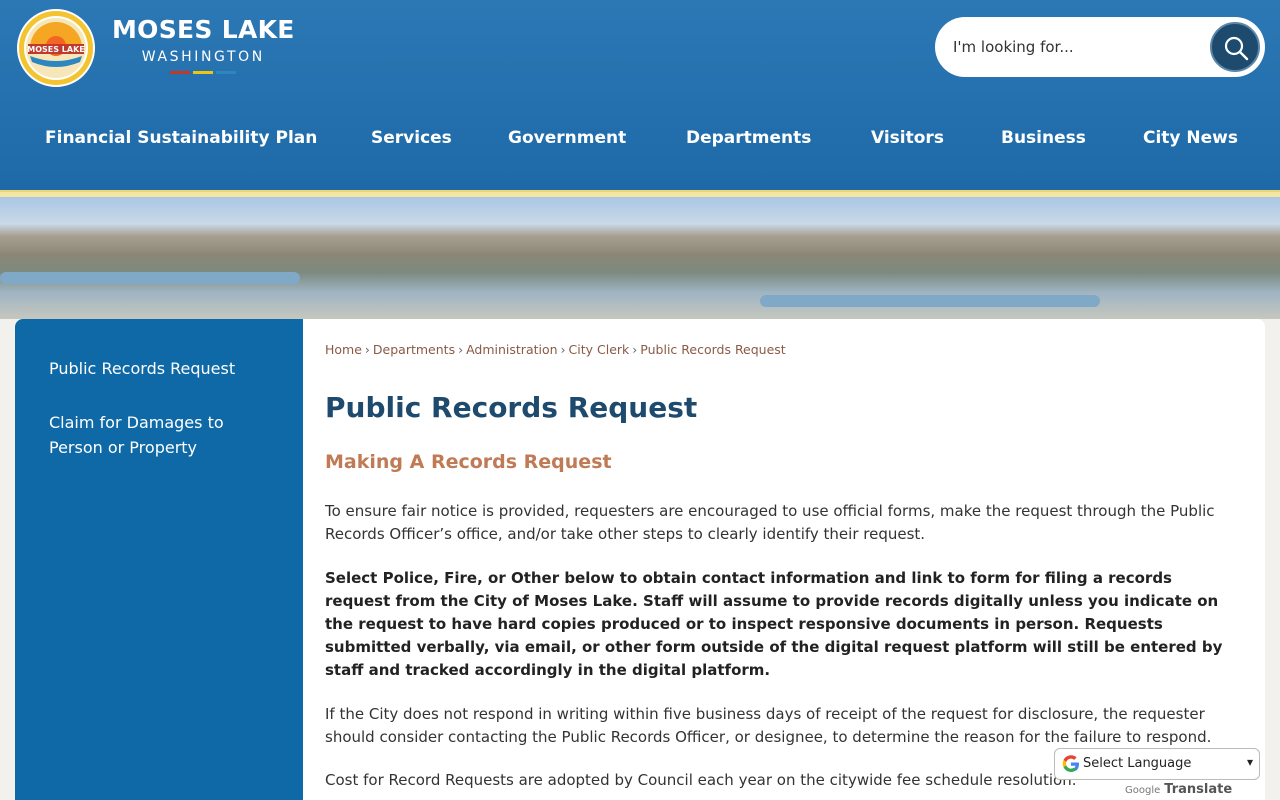  I want to click on brand-subtitle: WASHINGTON, so click(203, 57).